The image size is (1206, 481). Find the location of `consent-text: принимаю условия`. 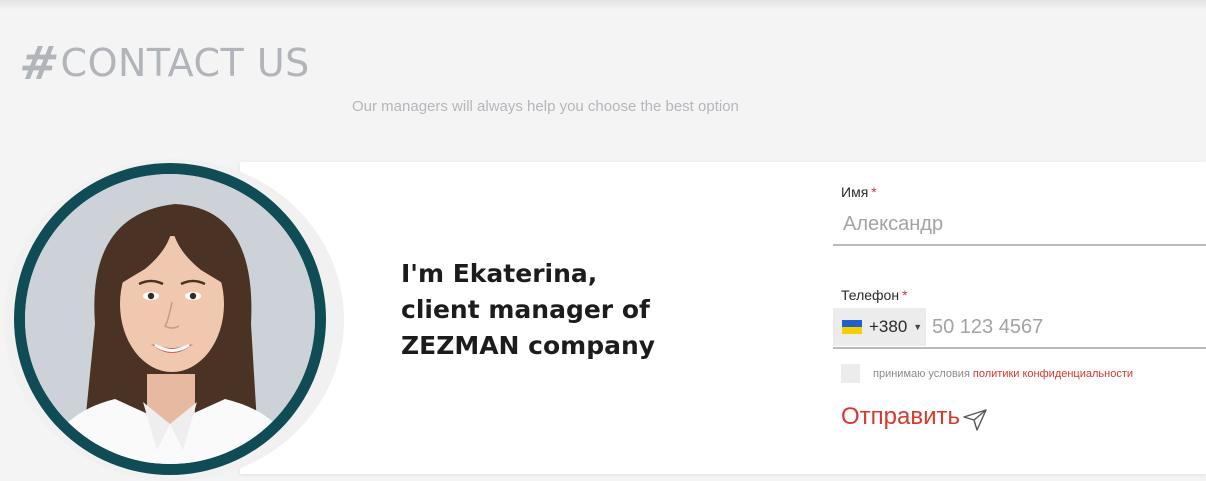

consent-text: принимаю условия is located at coordinates (921, 373).